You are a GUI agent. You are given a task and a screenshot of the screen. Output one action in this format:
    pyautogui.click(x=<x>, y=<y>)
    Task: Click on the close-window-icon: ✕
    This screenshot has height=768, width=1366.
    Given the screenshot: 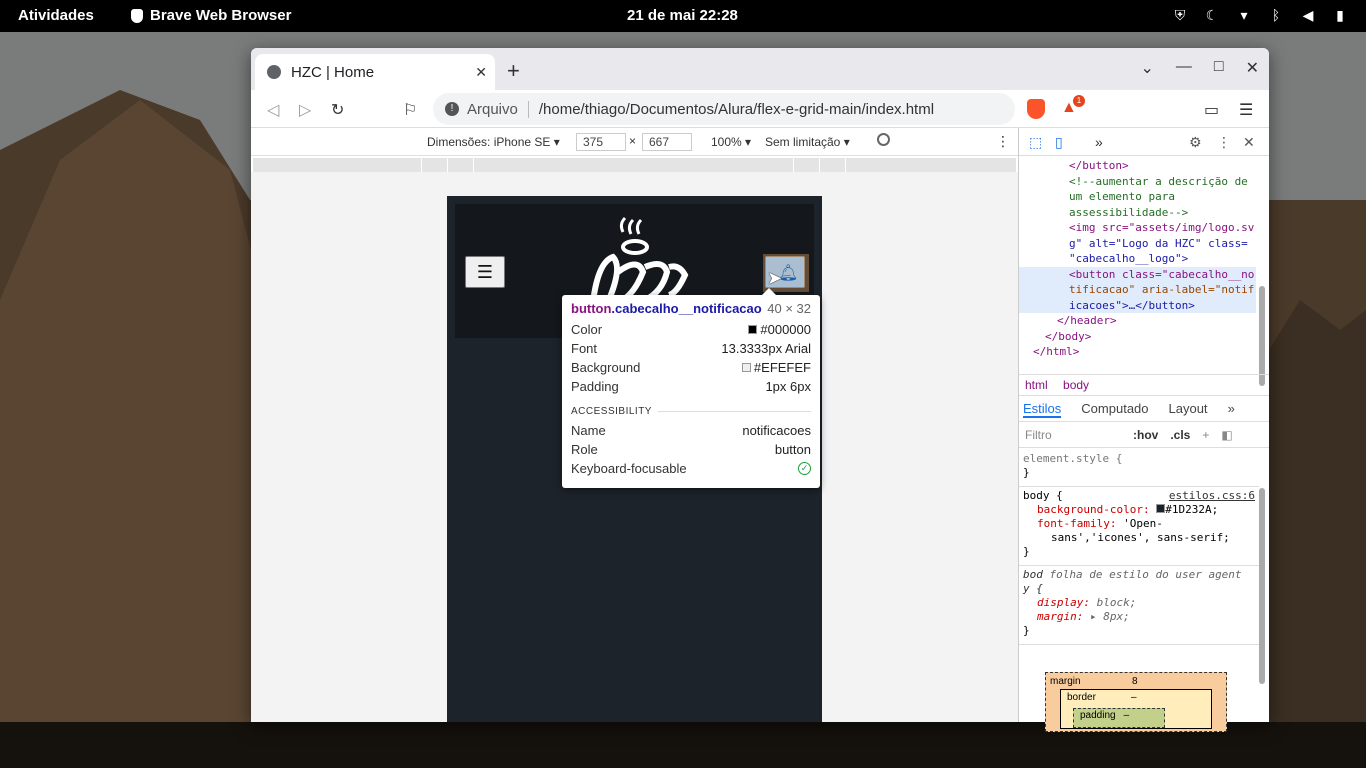 What is the action you would take?
    pyautogui.click(x=1252, y=68)
    